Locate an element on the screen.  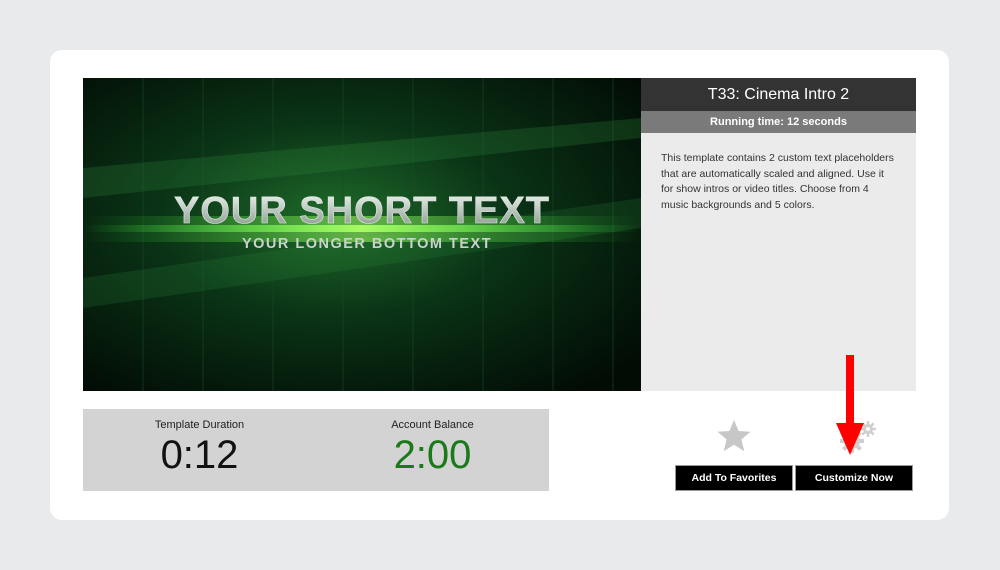
account-balance: Account Balance 2:00 is located at coordinates (432, 443).